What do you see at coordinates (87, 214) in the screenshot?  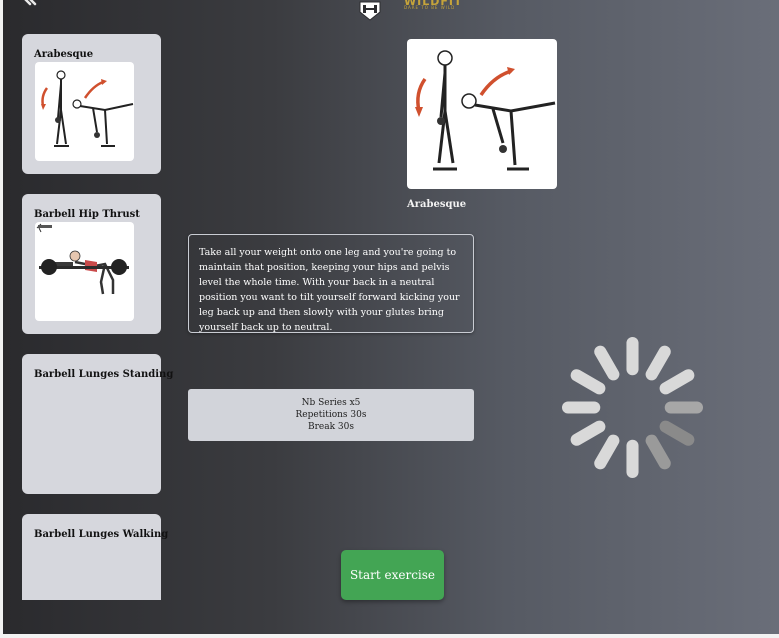 I see `exercise-card-title: Barbell Hip Thrust` at bounding box center [87, 214].